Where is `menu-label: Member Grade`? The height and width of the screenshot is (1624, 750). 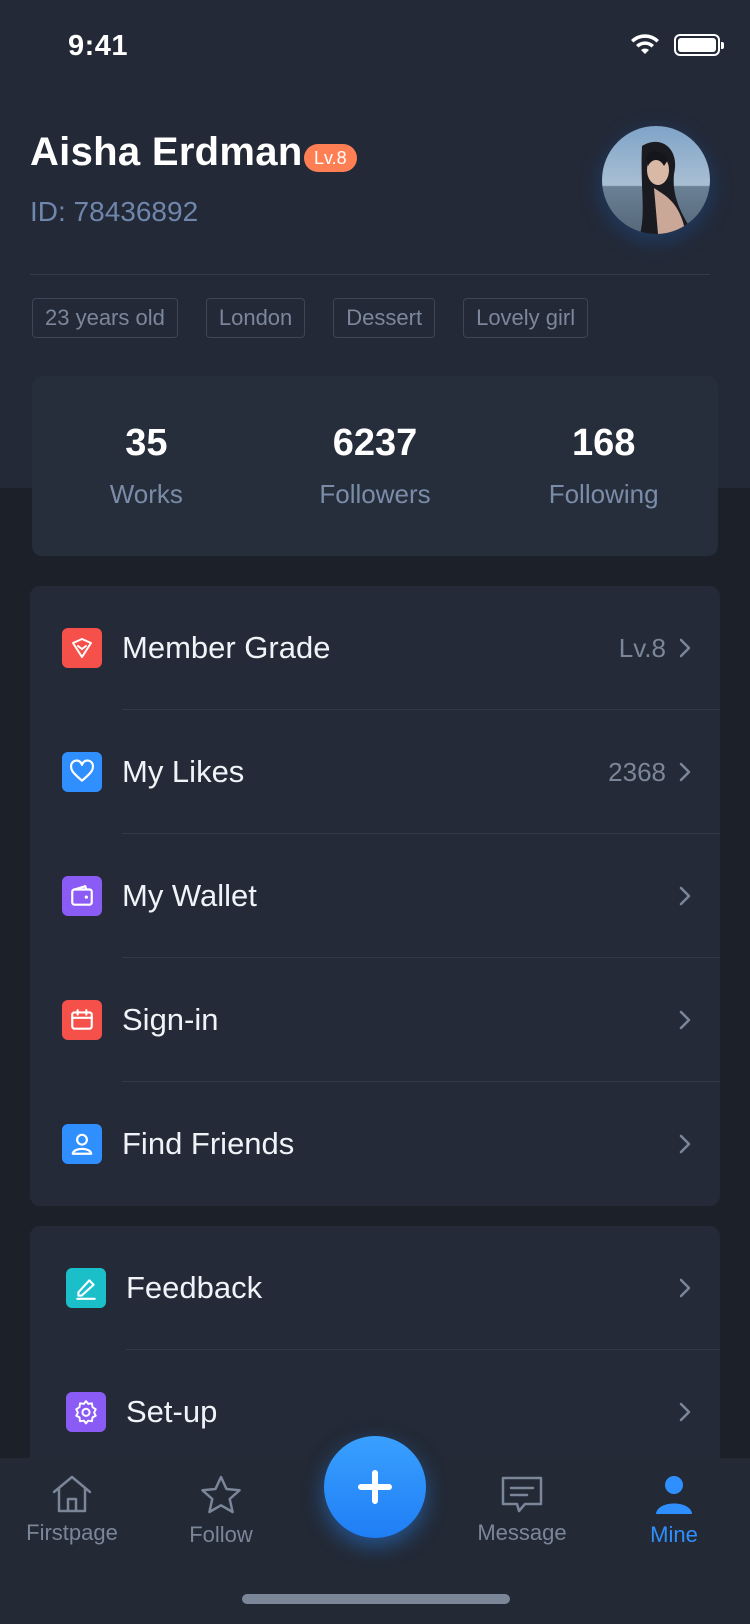 menu-label: Member Grade is located at coordinates (226, 647).